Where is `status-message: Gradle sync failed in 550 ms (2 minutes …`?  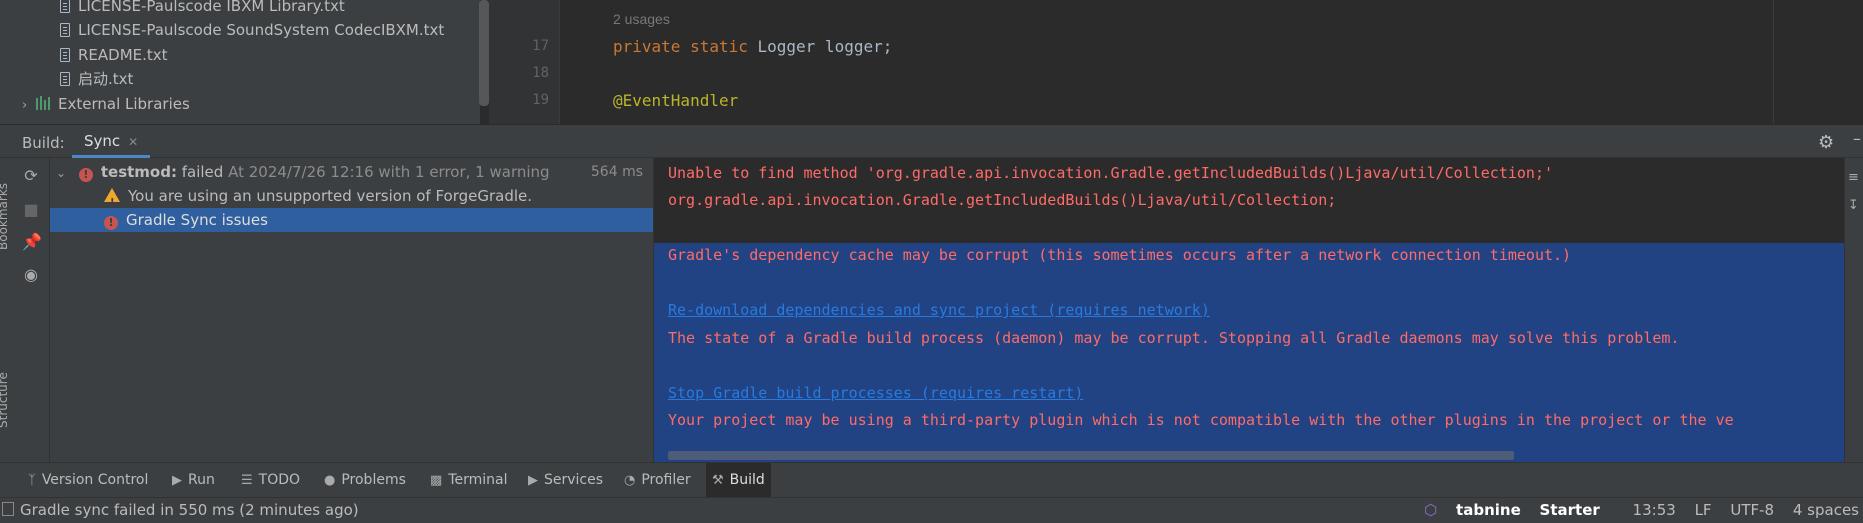 status-message: Gradle sync failed in 550 ms (2 minutes … is located at coordinates (189, 510).